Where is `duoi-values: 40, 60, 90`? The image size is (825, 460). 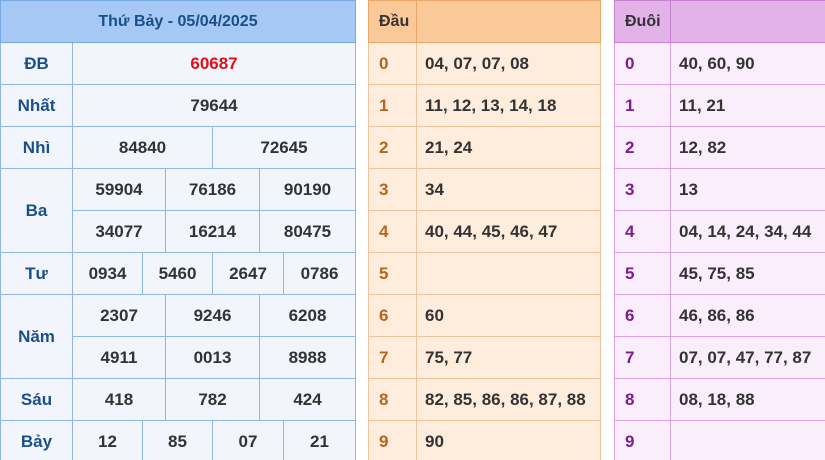 duoi-values: 40, 60, 90 is located at coordinates (747, 63).